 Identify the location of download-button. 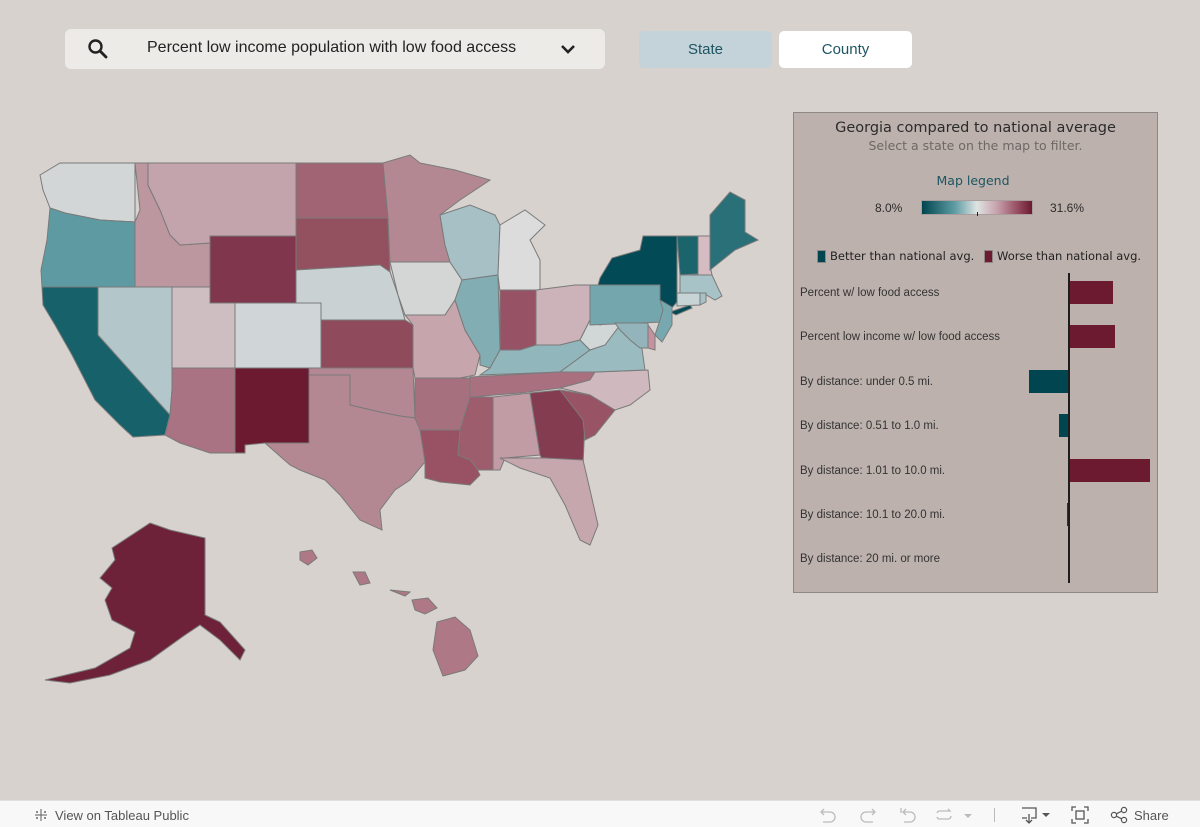
(1036, 815).